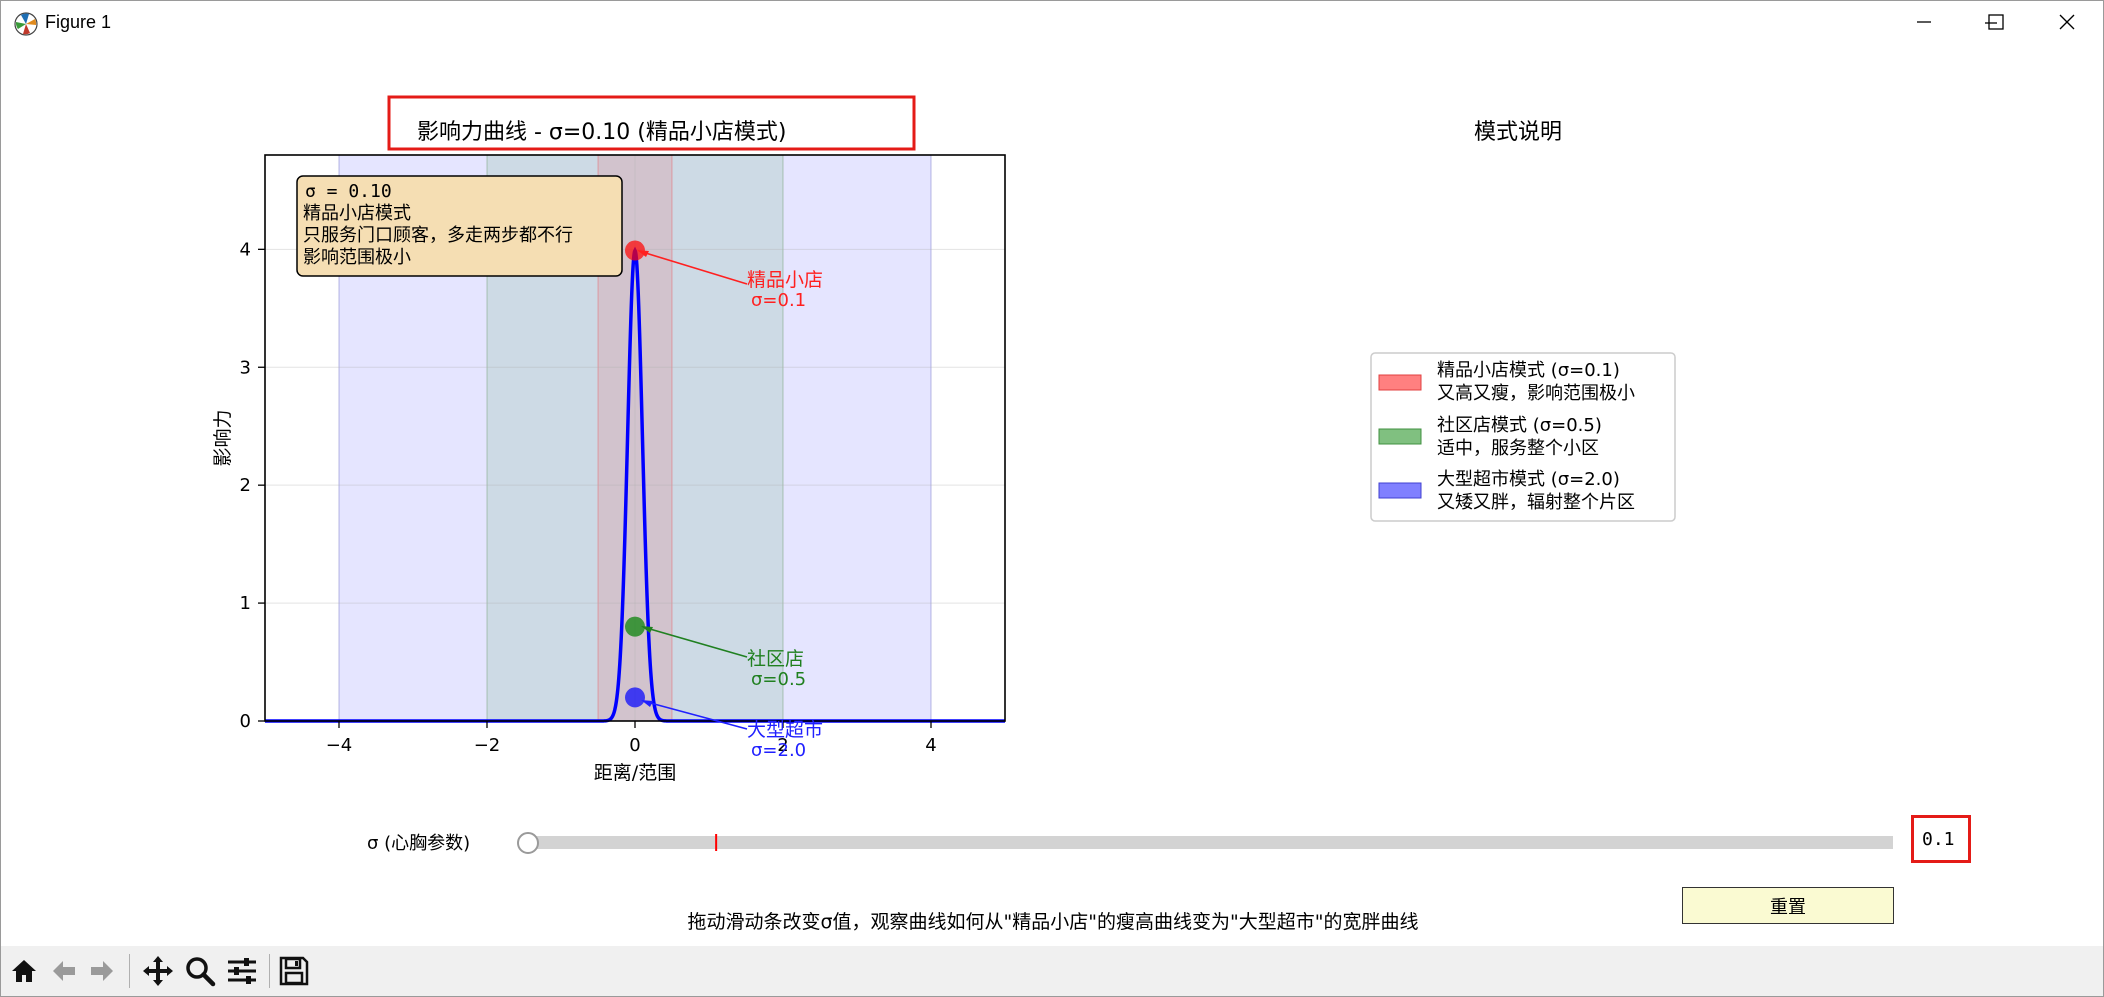 The height and width of the screenshot is (997, 2104). What do you see at coordinates (1941, 839) in the screenshot?
I see `slider-value-display: 0.1` at bounding box center [1941, 839].